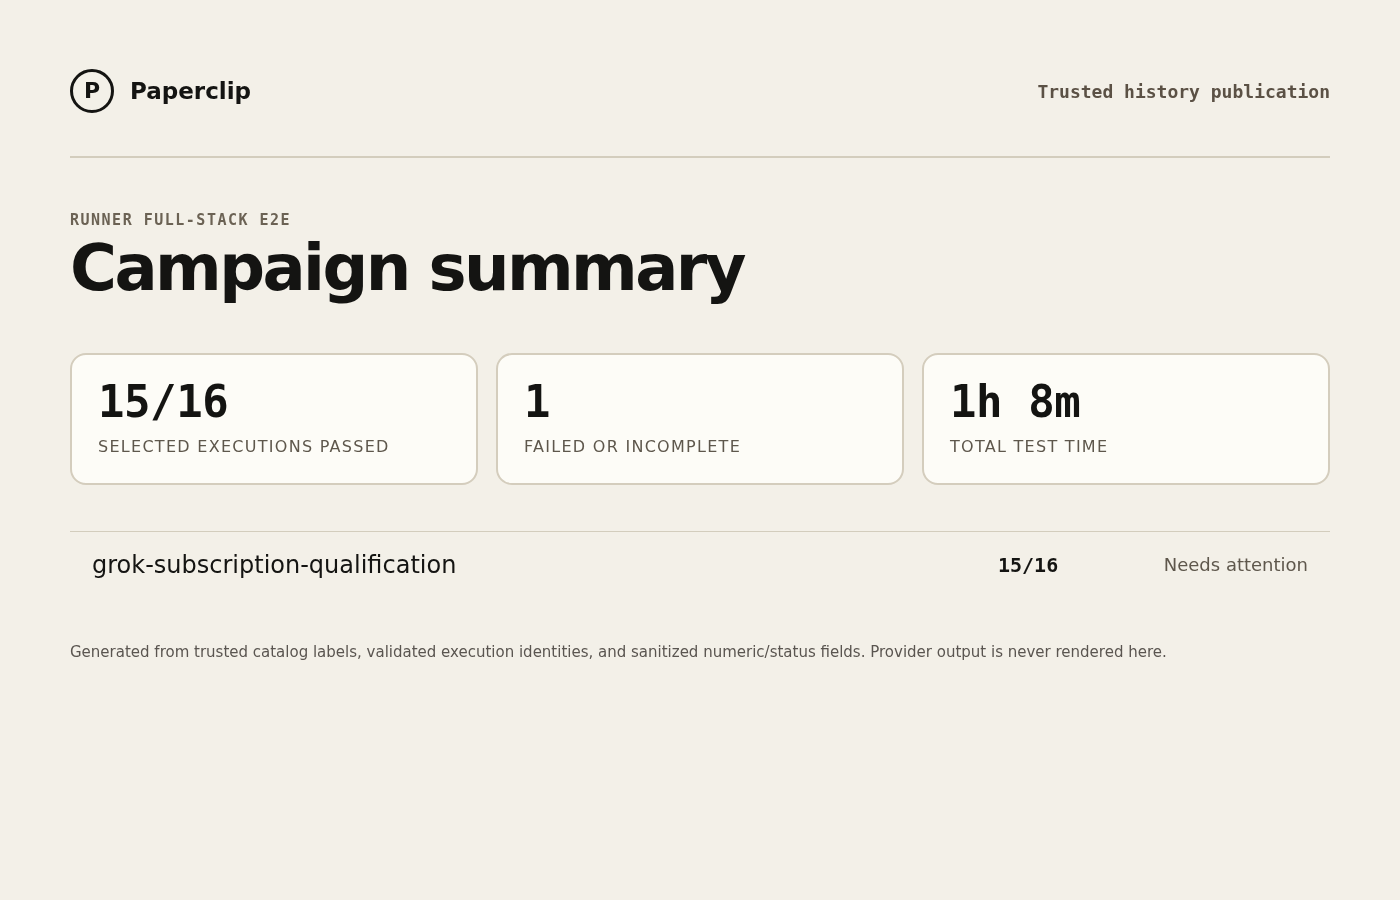 The width and height of the screenshot is (1400, 900). I want to click on page-title: Campaign summary, so click(408, 268).